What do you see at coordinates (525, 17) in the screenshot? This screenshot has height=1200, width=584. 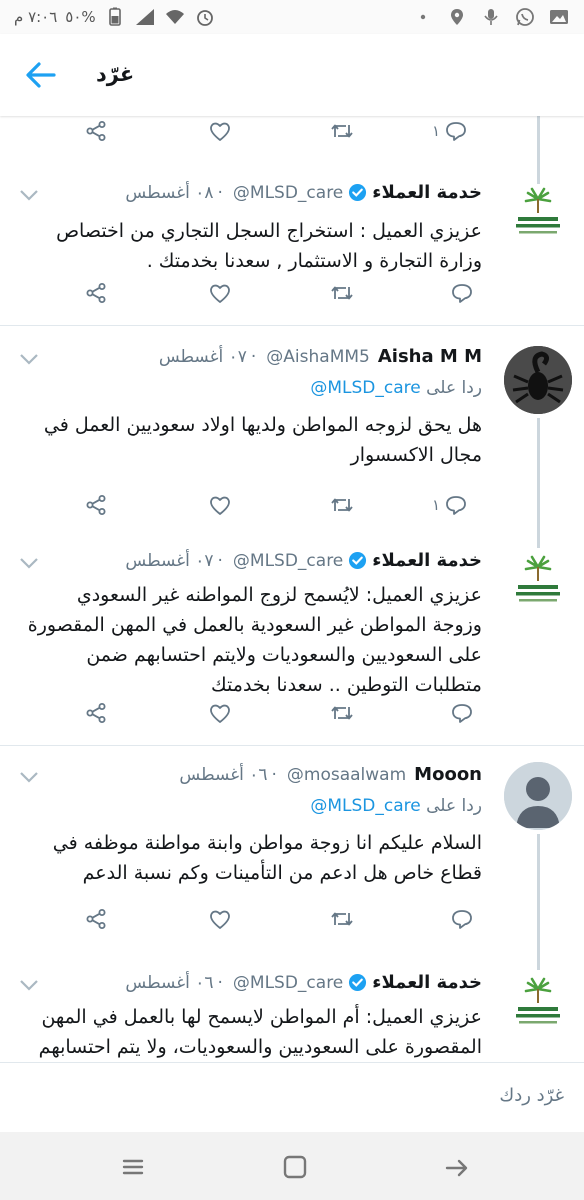 I see `whatsapp-icon` at bounding box center [525, 17].